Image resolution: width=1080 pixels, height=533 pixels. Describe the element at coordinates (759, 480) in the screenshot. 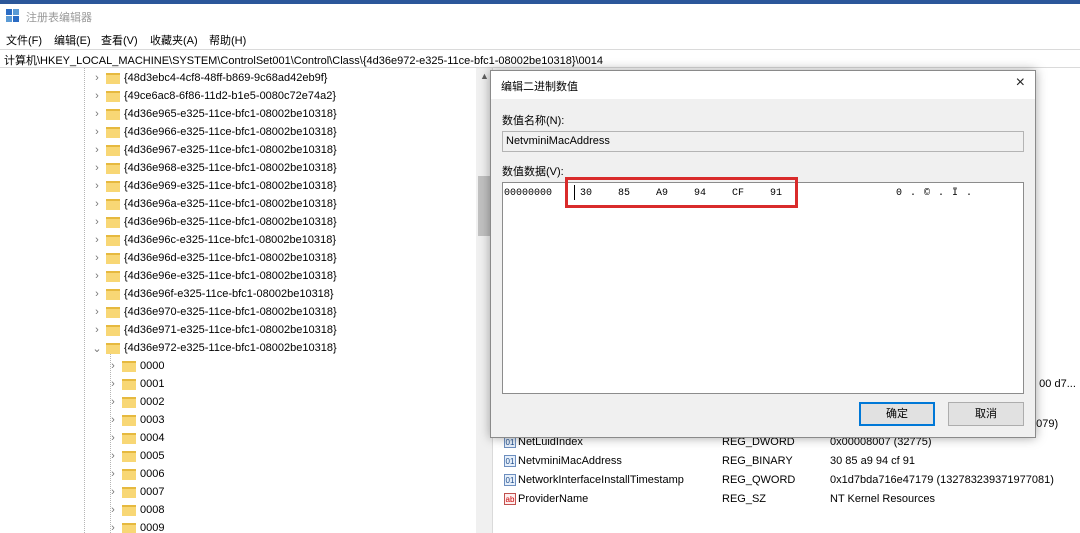

I see `value-type: REG_QWORD` at that location.